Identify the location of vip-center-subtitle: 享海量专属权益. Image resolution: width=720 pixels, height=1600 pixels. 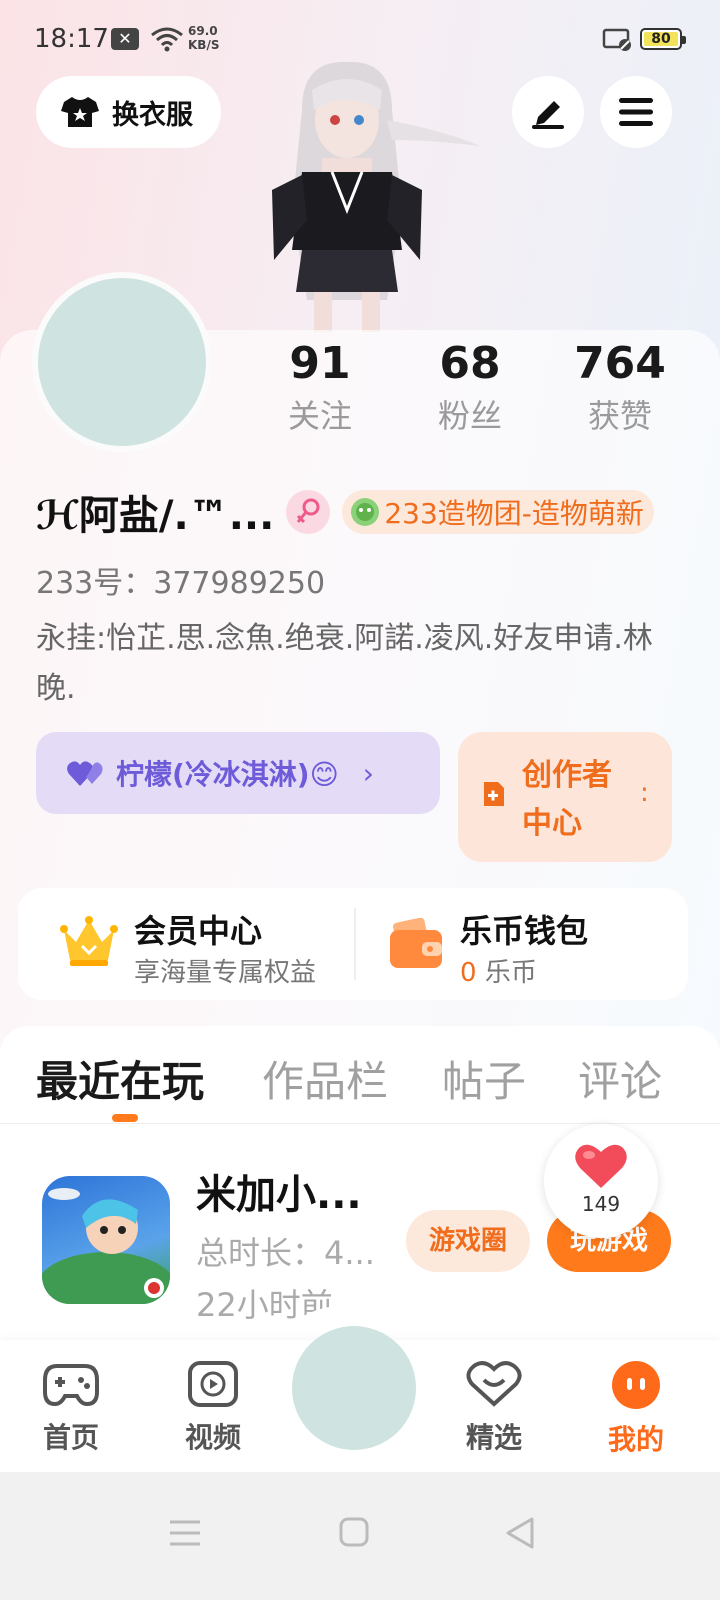
(225, 973).